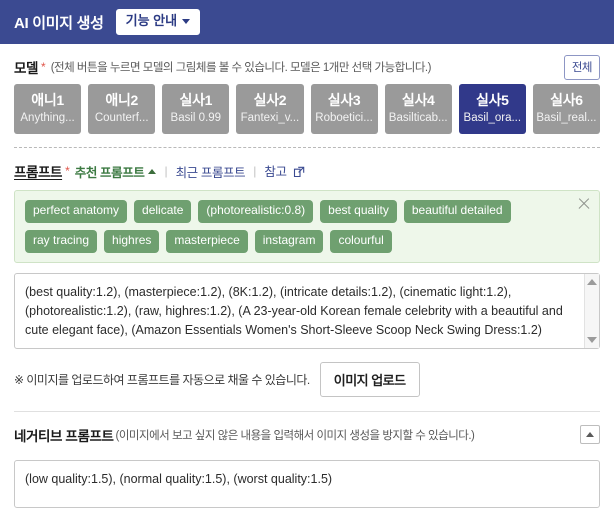  Describe the element at coordinates (307, 147) in the screenshot. I see `section-divider-dashed` at that location.